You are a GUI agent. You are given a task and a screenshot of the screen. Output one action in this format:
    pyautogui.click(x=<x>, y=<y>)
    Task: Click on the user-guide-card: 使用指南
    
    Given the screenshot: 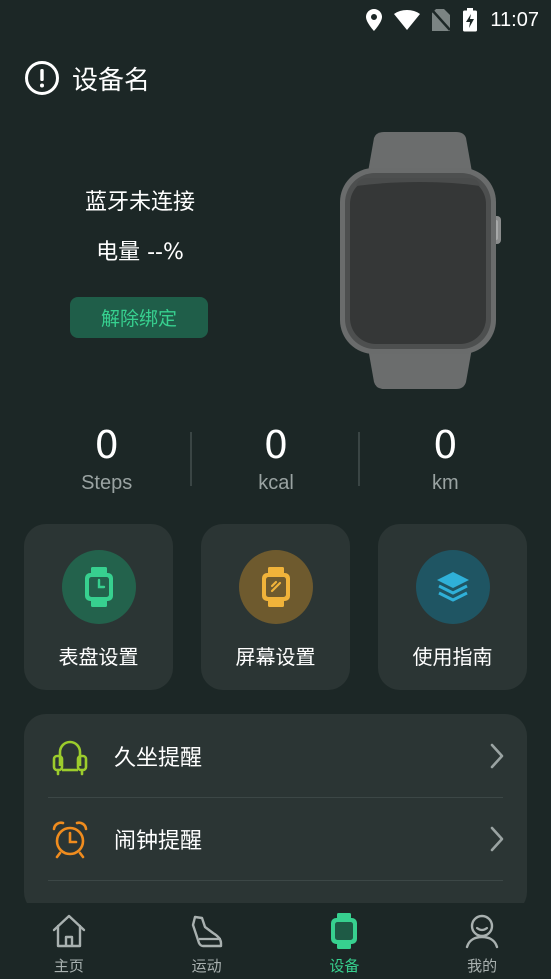 What is the action you would take?
    pyautogui.click(x=452, y=607)
    